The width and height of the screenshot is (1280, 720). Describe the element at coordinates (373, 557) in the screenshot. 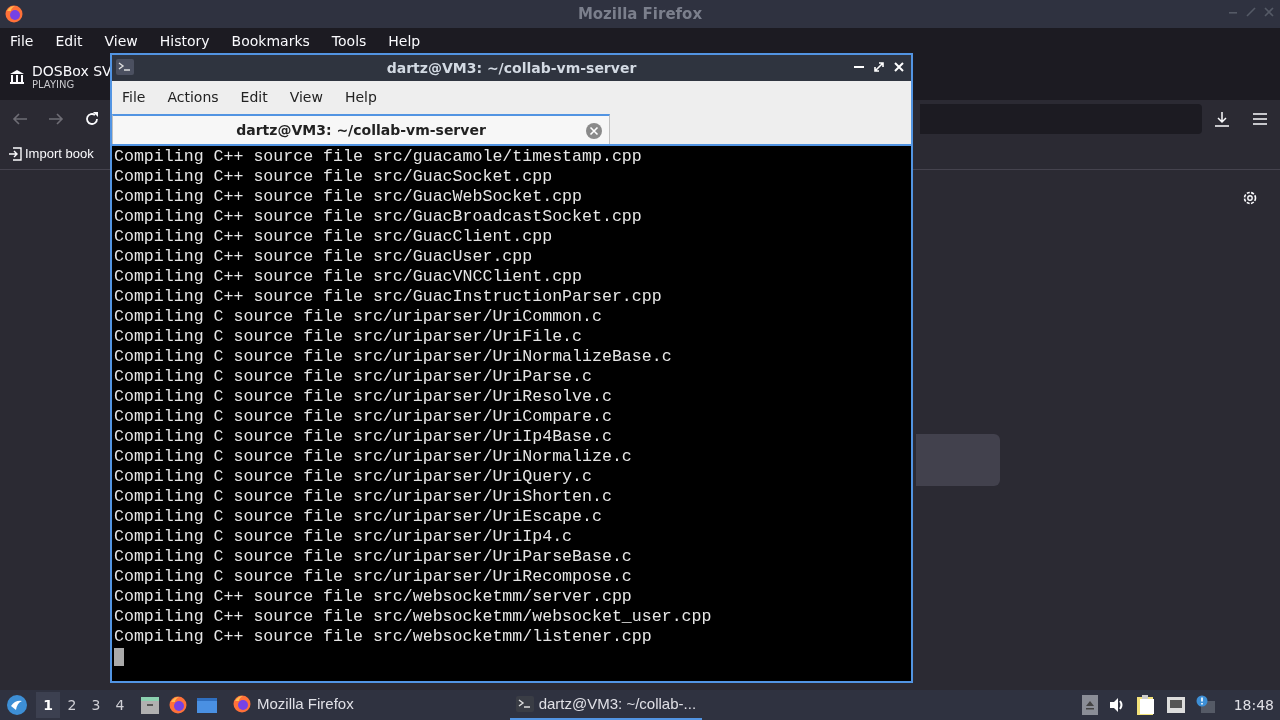

I see `terminal-line: Compiling C source file src/uriparser/UriParseBase.c` at that location.